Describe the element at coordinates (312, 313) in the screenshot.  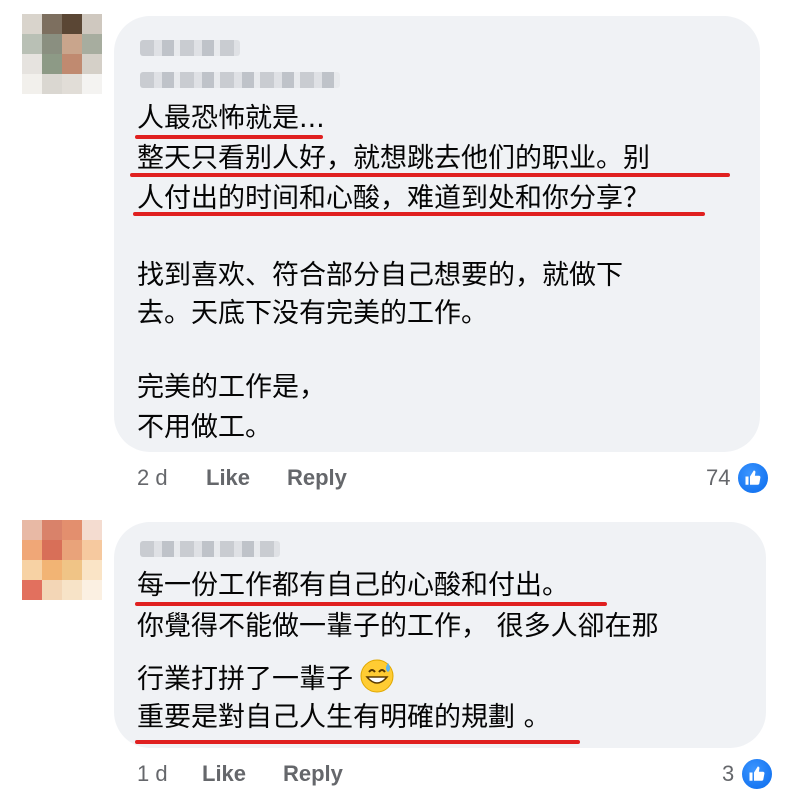
I see `comment-line: 去。天底下没有完美的工作。` at that location.